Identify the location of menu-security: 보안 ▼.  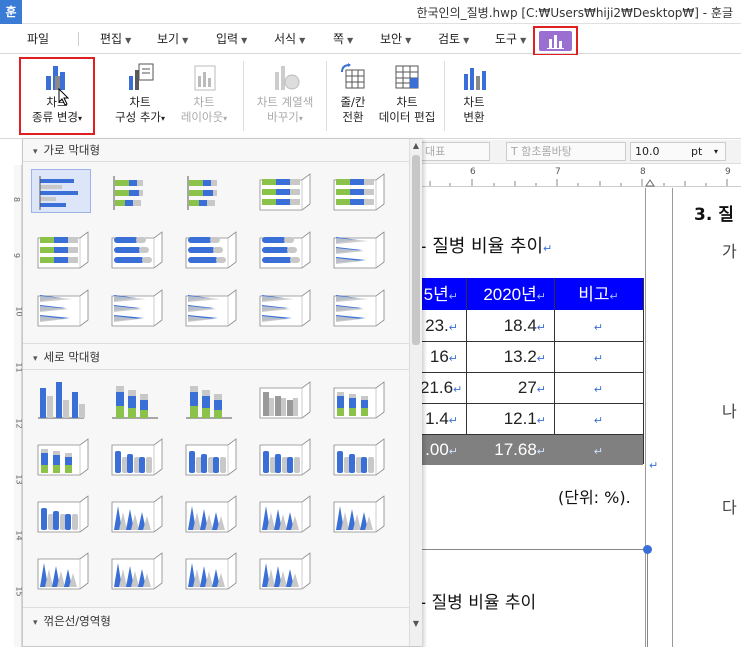
(395, 38).